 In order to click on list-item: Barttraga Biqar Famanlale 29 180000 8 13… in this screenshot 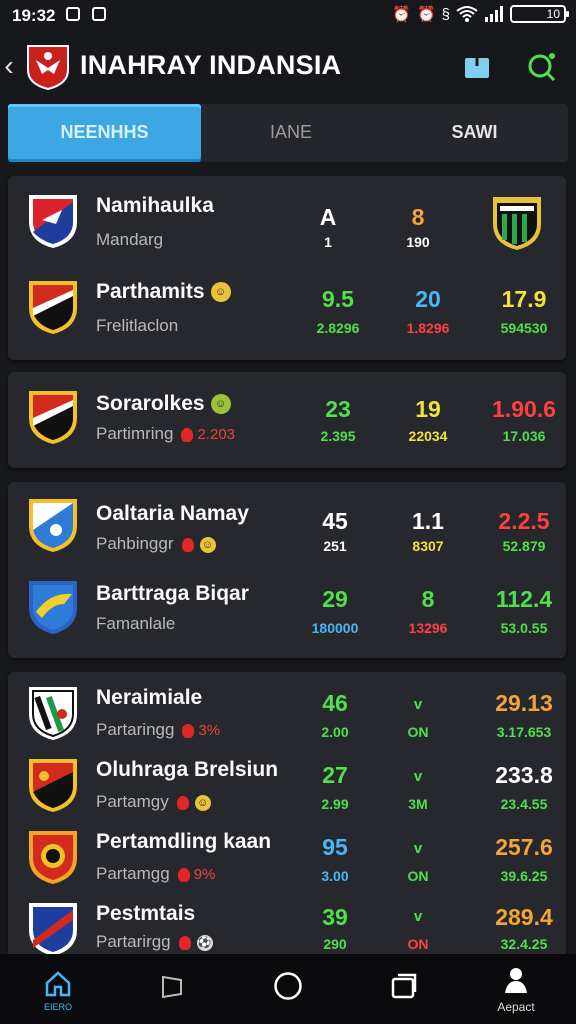, I will do `click(287, 612)`.